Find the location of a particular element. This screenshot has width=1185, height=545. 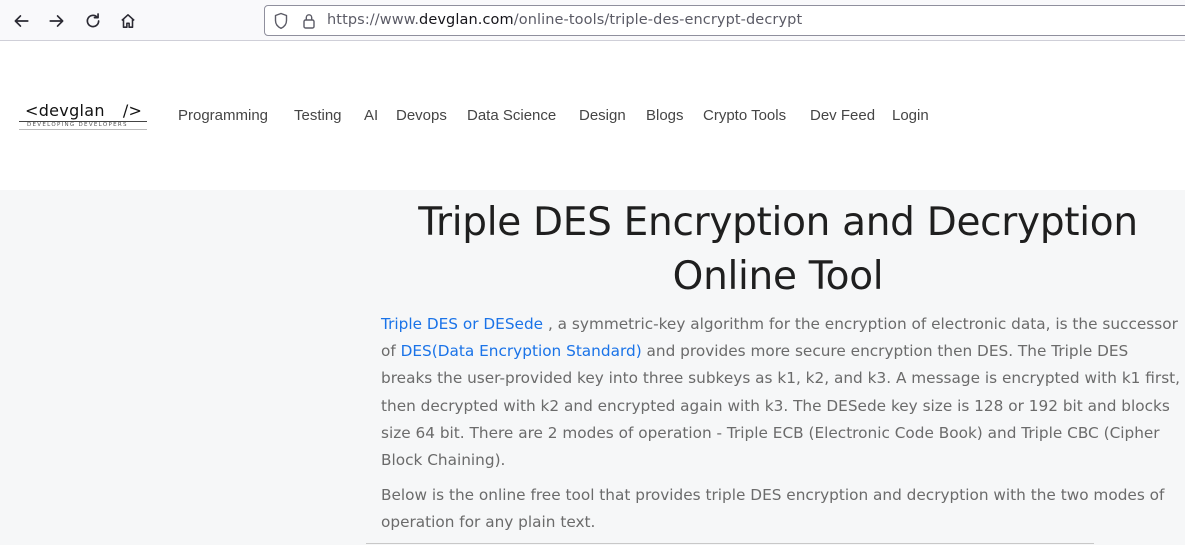

nav-item-ai: AI is located at coordinates (371, 115).